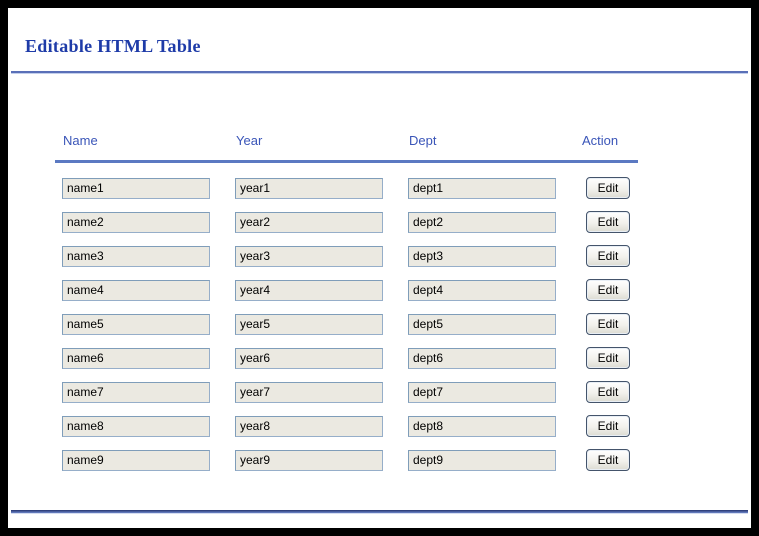  I want to click on page-title: Editable HTML Table, so click(113, 46).